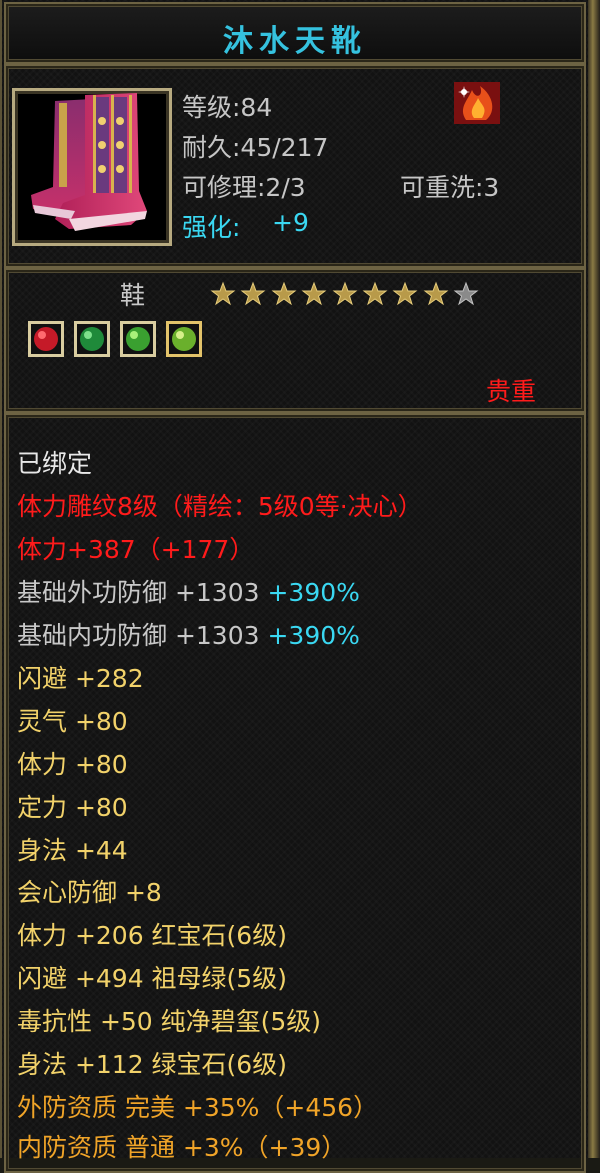 This screenshot has width=600, height=1173. I want to click on ruby-gem-icon, so click(46, 339).